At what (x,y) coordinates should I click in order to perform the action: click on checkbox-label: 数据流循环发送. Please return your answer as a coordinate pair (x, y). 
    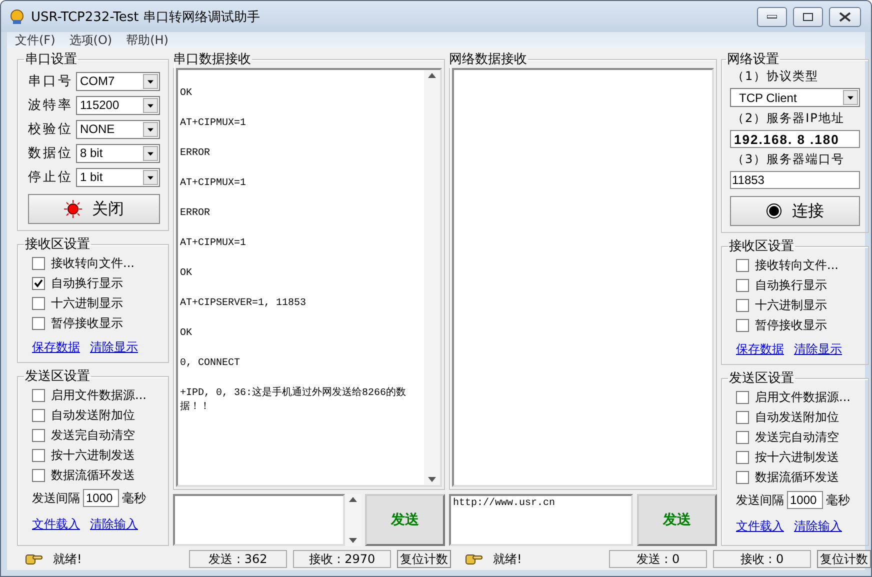
    Looking at the image, I should click on (797, 477).